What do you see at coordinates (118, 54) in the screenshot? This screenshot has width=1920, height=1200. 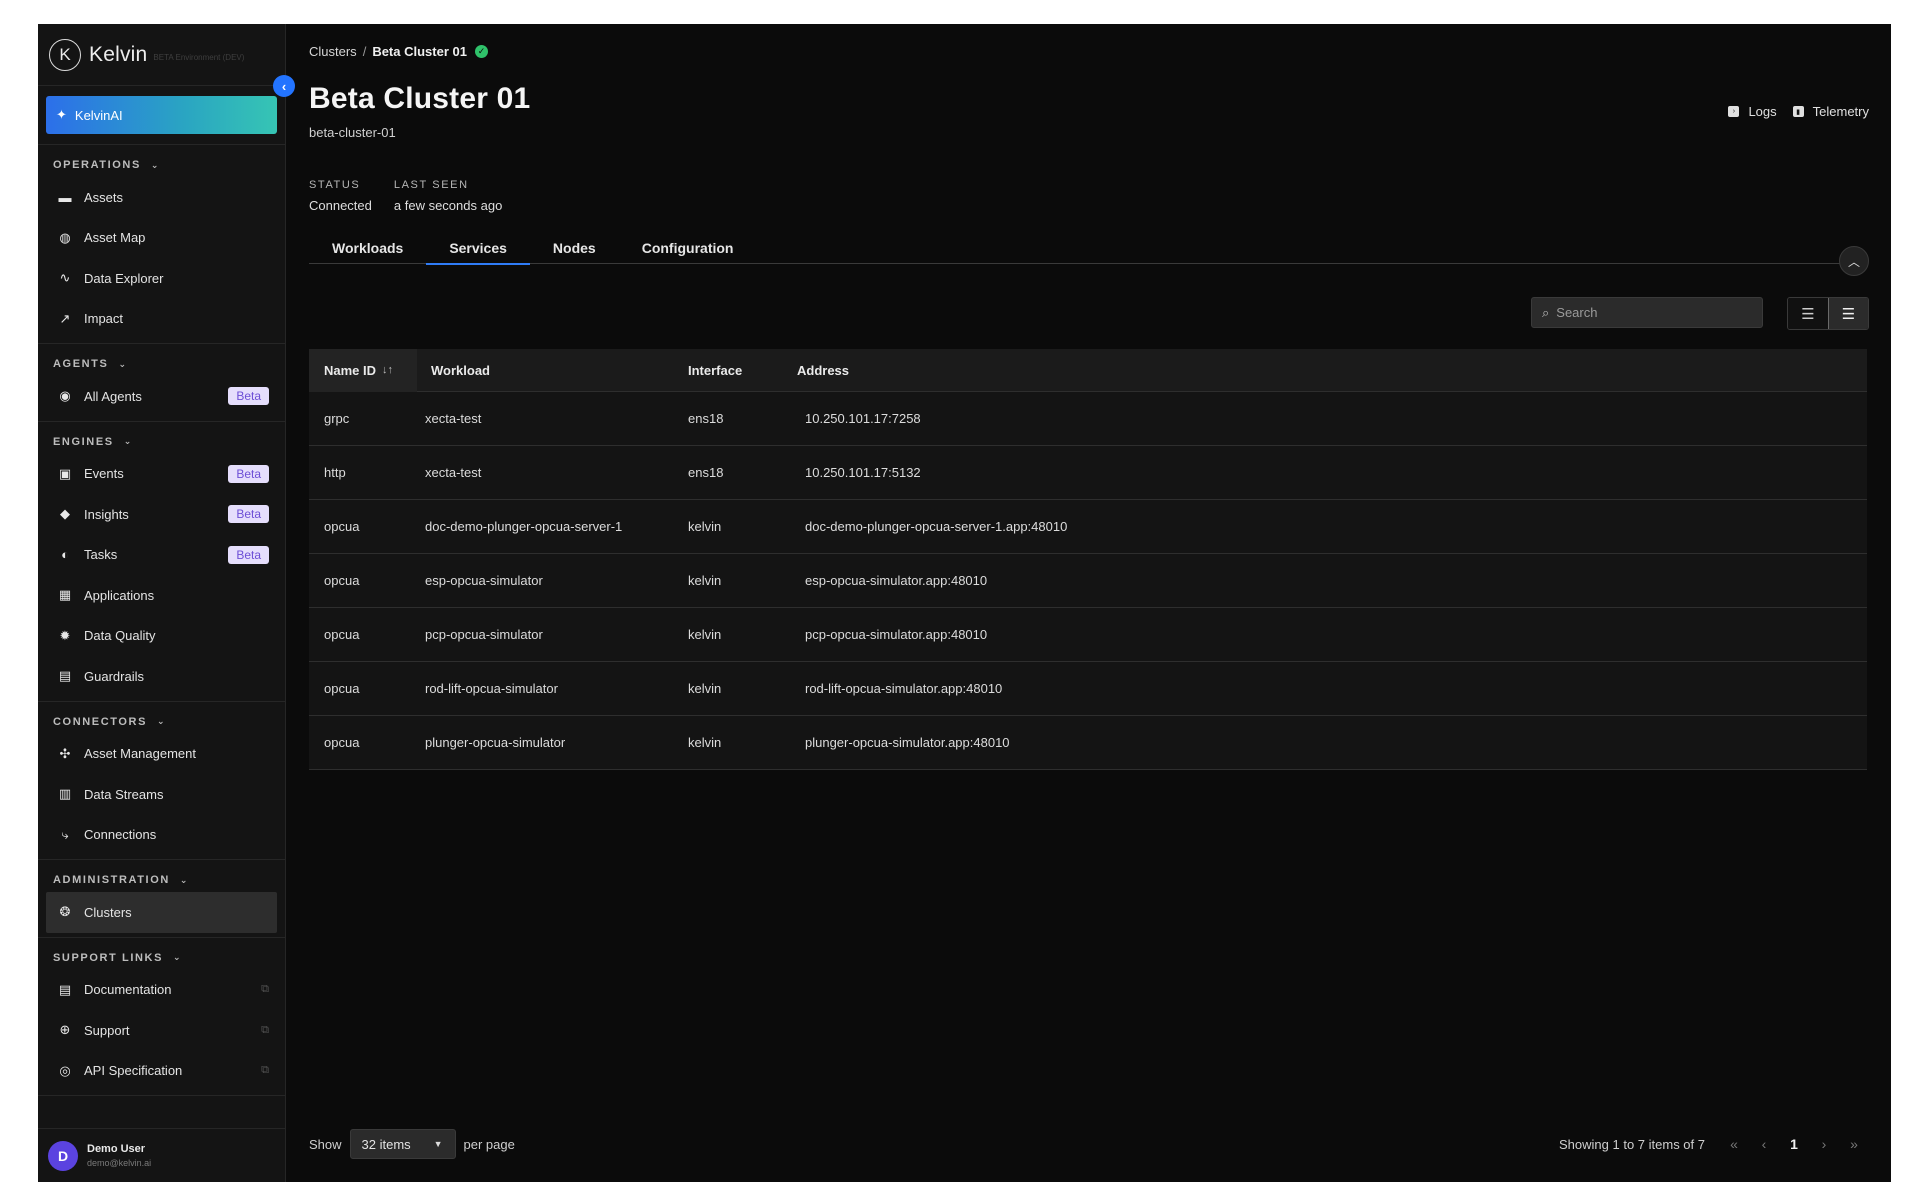 I see `brand-name: Kelvin` at bounding box center [118, 54].